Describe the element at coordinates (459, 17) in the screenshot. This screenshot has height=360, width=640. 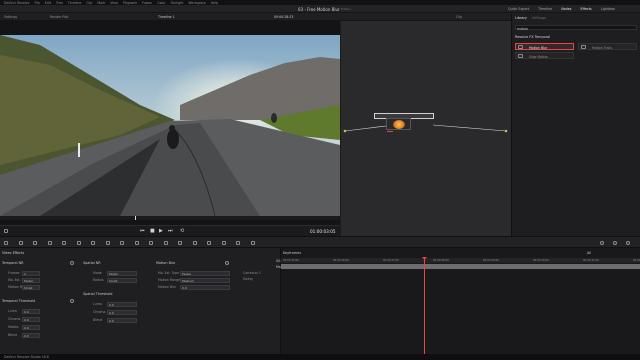
I see `clip-dropdown: Clip` at that location.